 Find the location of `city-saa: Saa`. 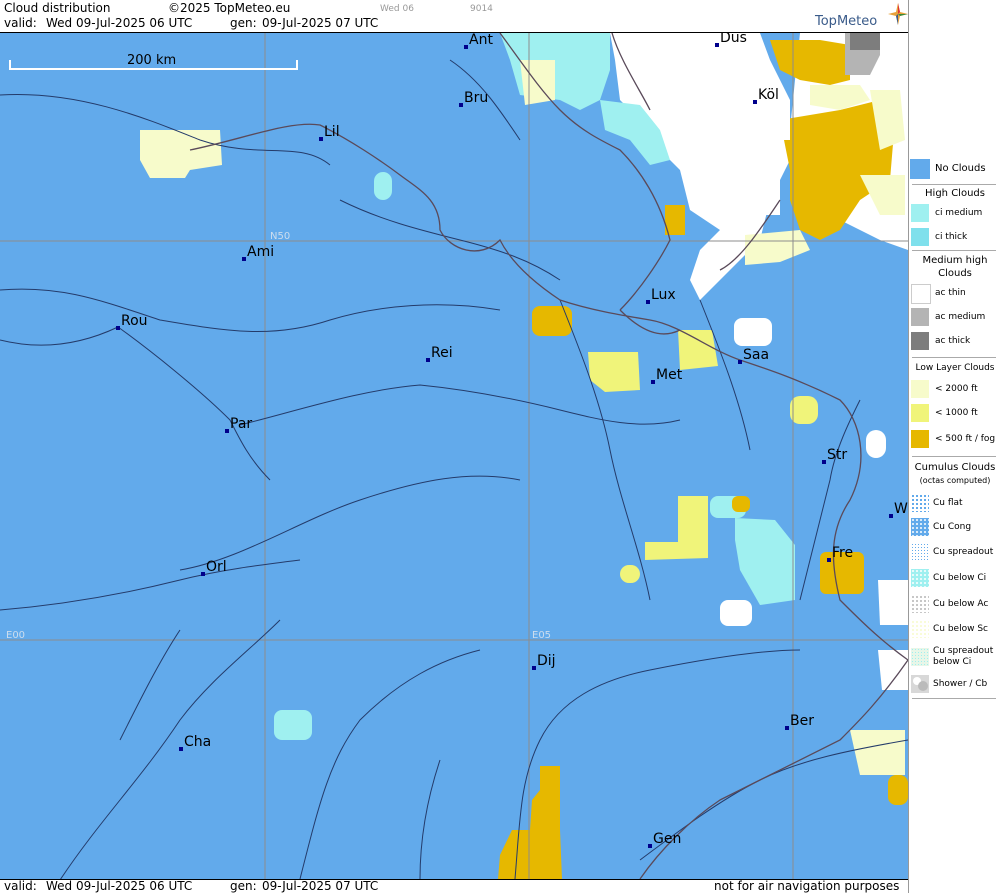

city-saa: Saa is located at coordinates (753, 355).